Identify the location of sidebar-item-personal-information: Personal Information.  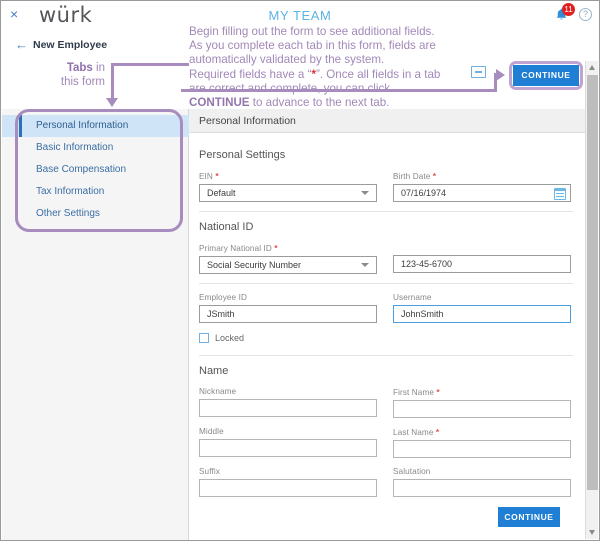
(95, 126).